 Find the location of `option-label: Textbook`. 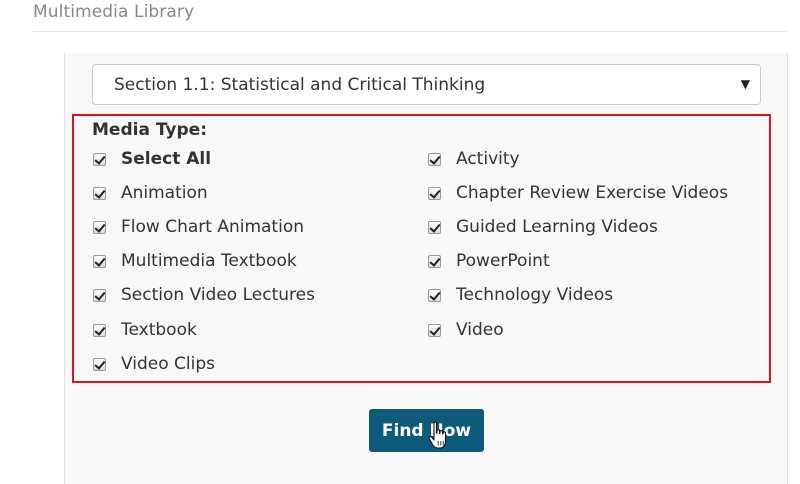

option-label: Textbook is located at coordinates (159, 330).